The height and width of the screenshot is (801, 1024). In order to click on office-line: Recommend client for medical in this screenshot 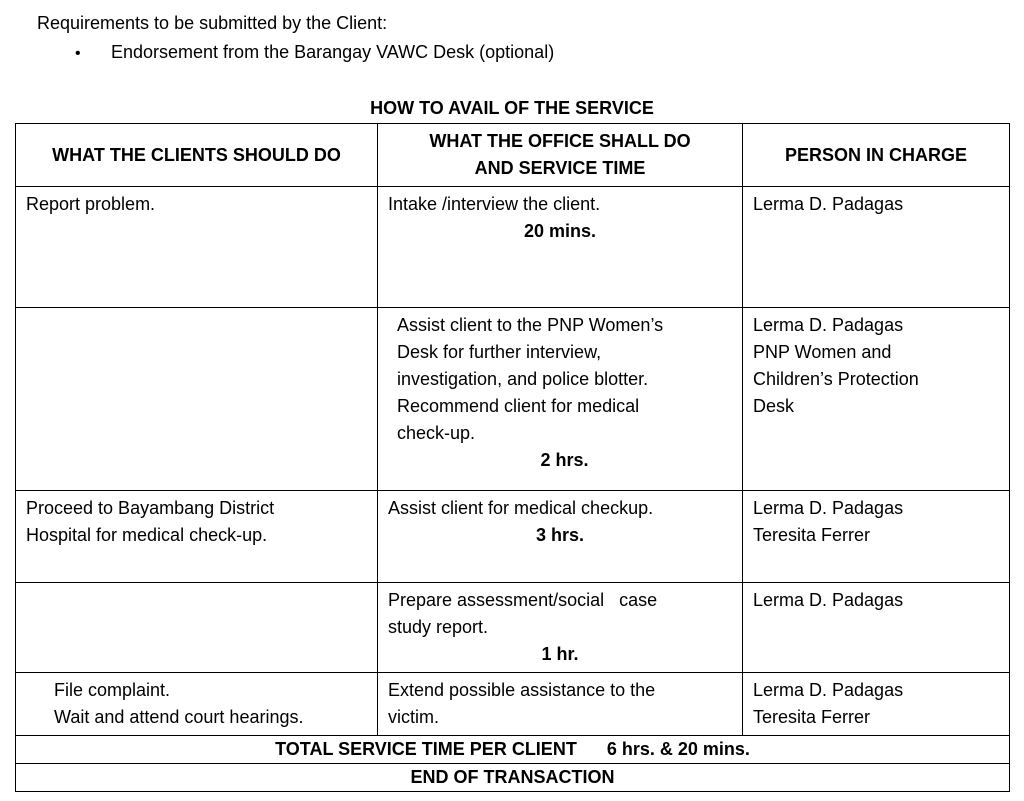, I will do `click(518, 406)`.